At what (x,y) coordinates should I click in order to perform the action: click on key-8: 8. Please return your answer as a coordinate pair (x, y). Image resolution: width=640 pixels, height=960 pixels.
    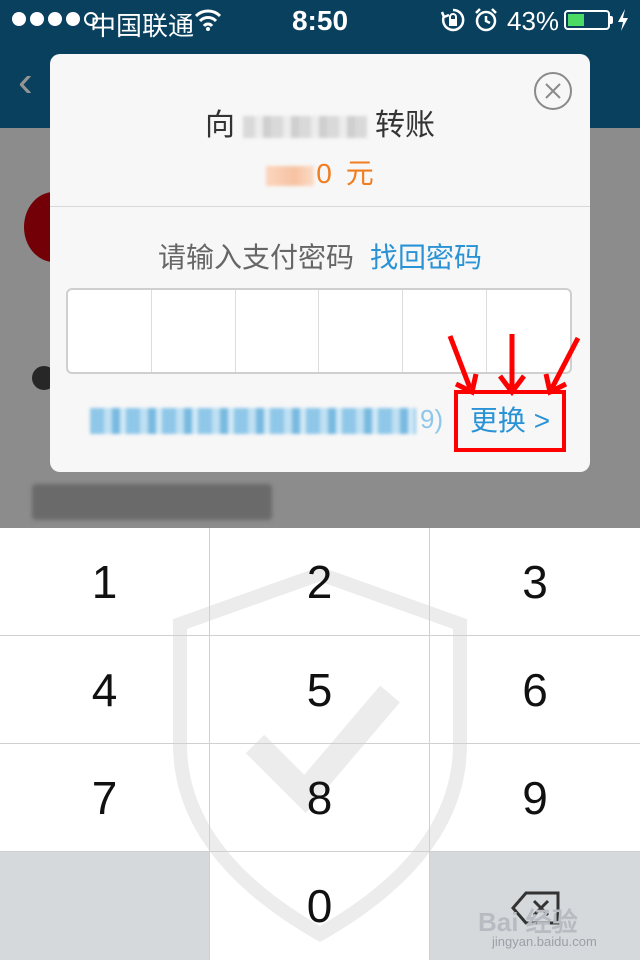
    Looking at the image, I should click on (320, 798).